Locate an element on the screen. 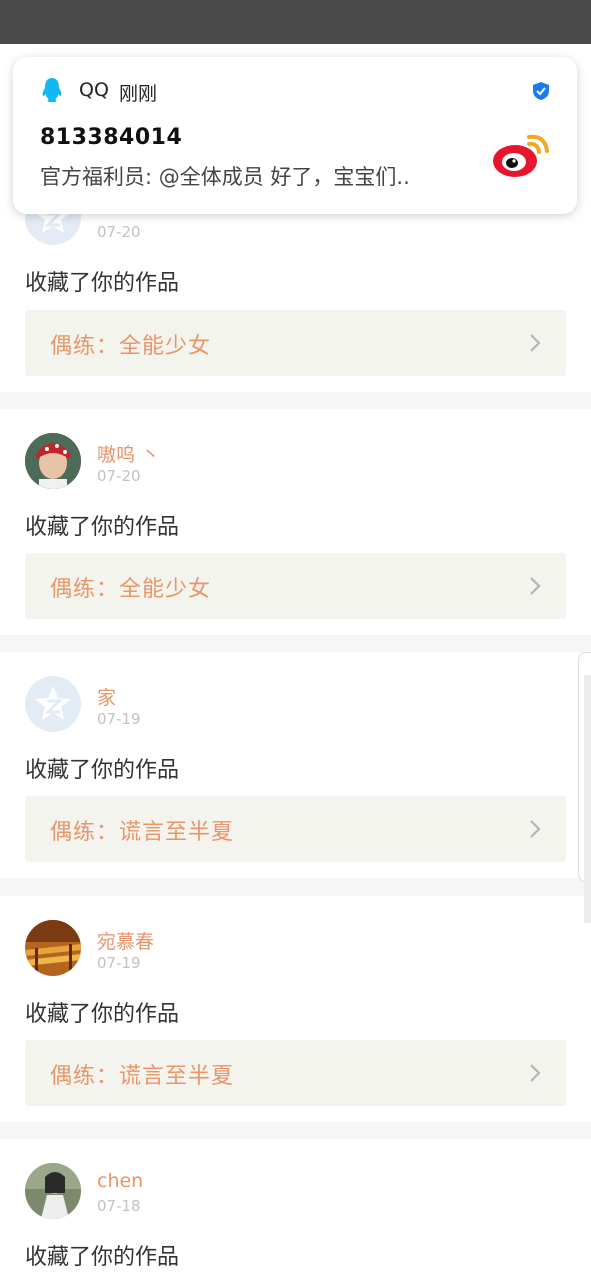 The image size is (591, 1280). date: 07-18 is located at coordinates (119, 1206).